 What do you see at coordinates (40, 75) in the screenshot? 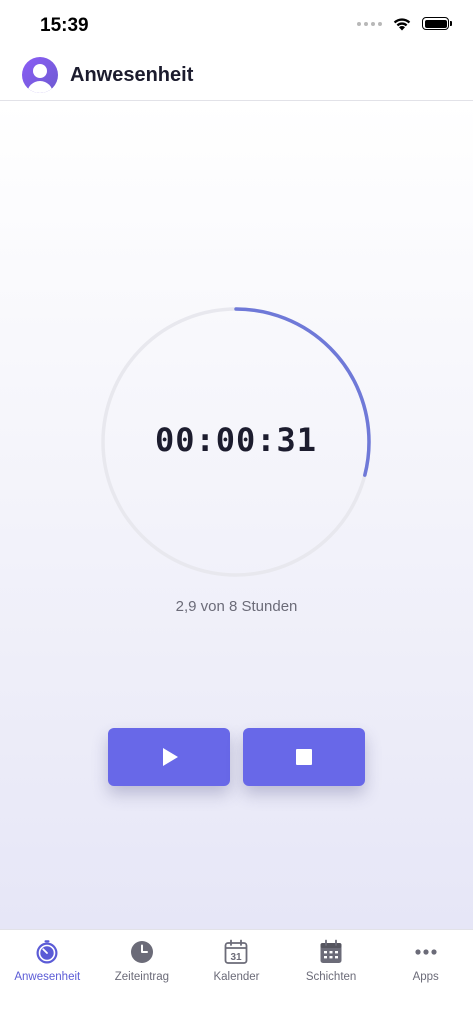
I see `user-avatar-icon` at bounding box center [40, 75].